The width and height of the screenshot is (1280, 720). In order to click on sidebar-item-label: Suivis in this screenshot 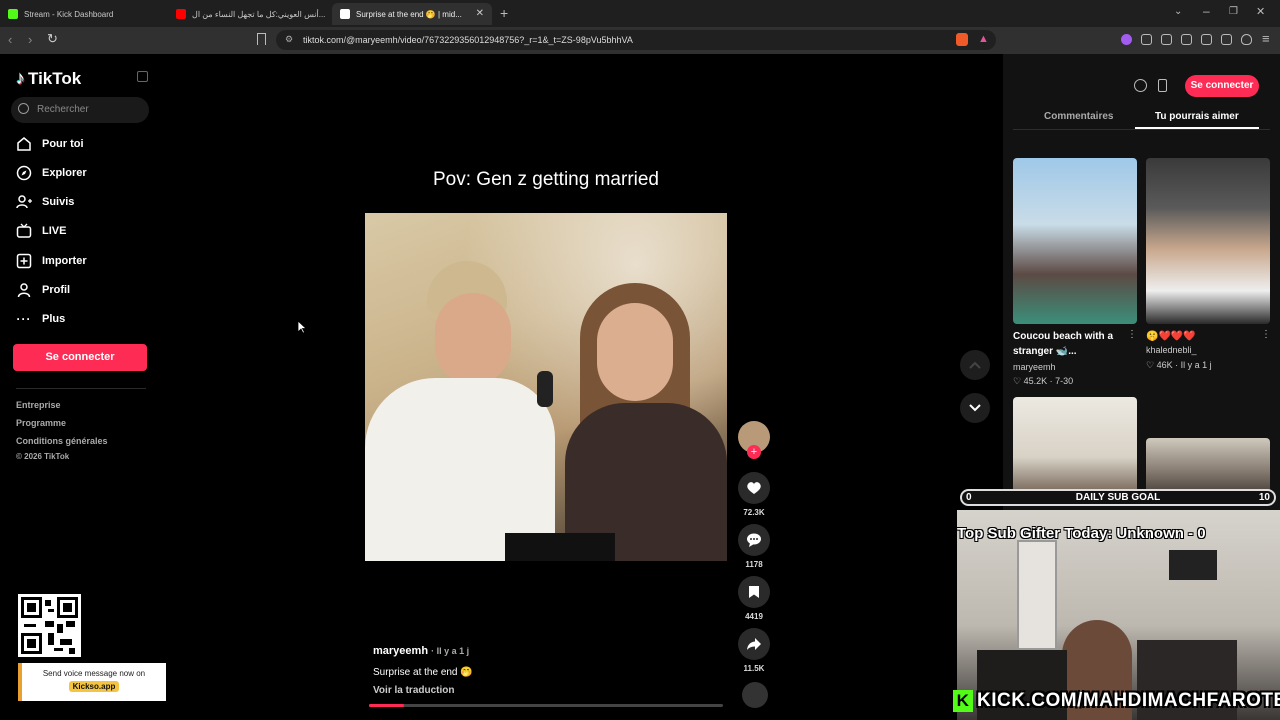, I will do `click(58, 202)`.